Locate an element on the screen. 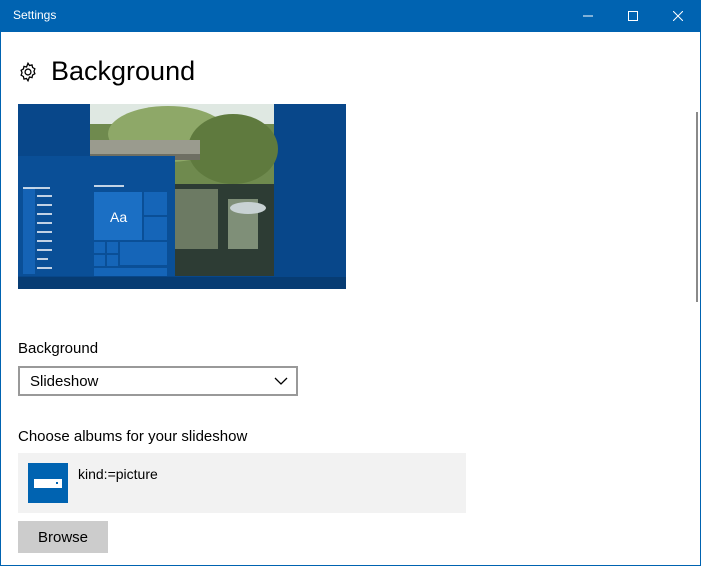  slideshow-albums-label: Choose albums for your slideshow is located at coordinates (133, 436).